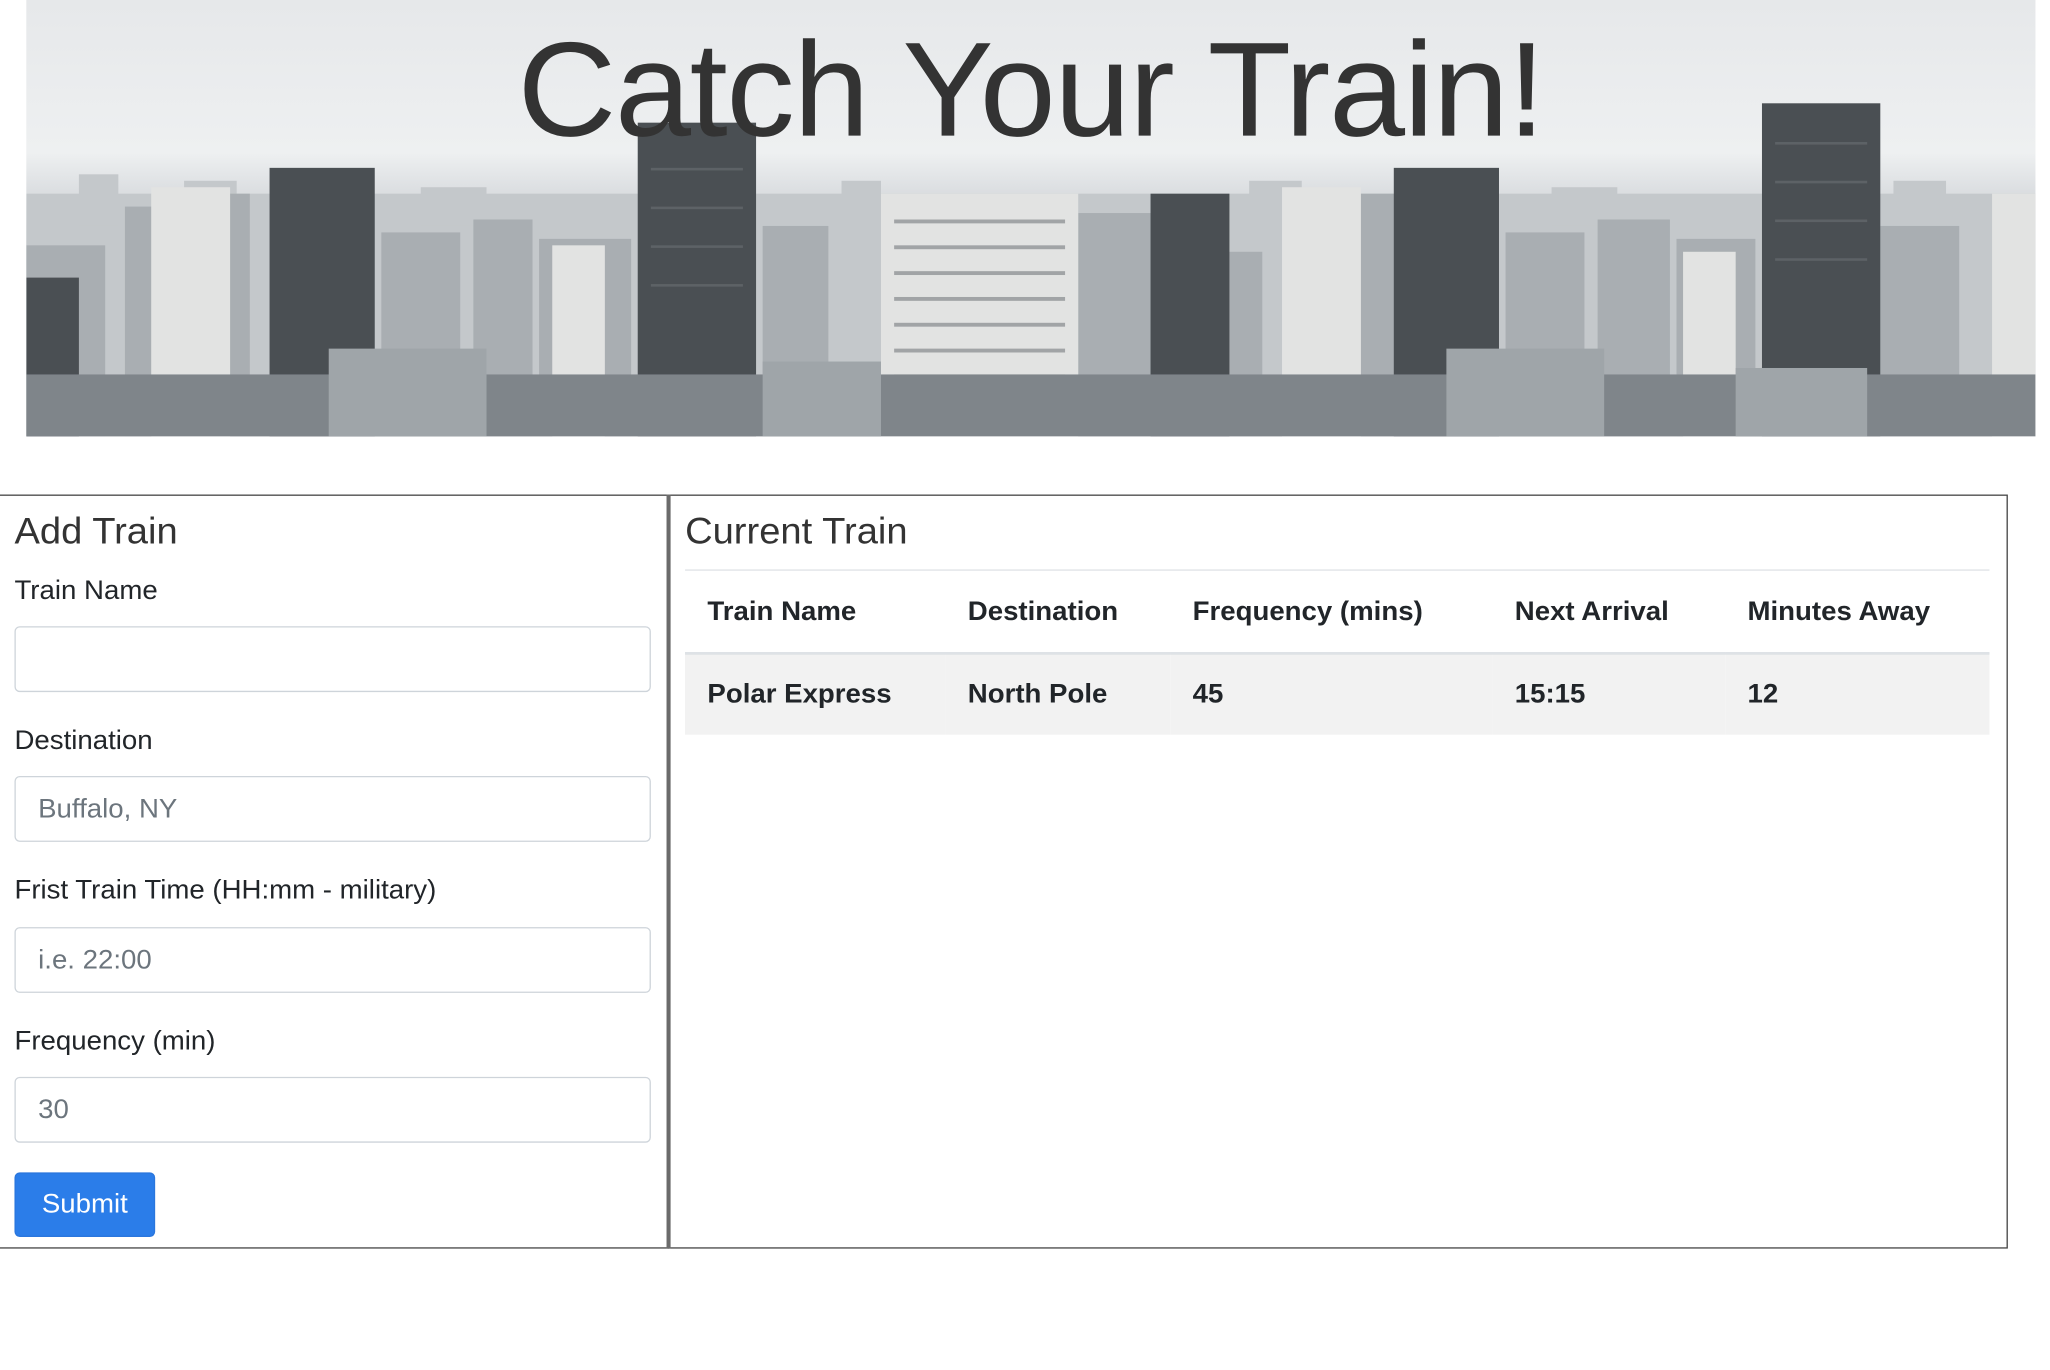 The width and height of the screenshot is (2050, 1370). What do you see at coordinates (796, 532) in the screenshot?
I see `current-train-heading: Current Train` at bounding box center [796, 532].